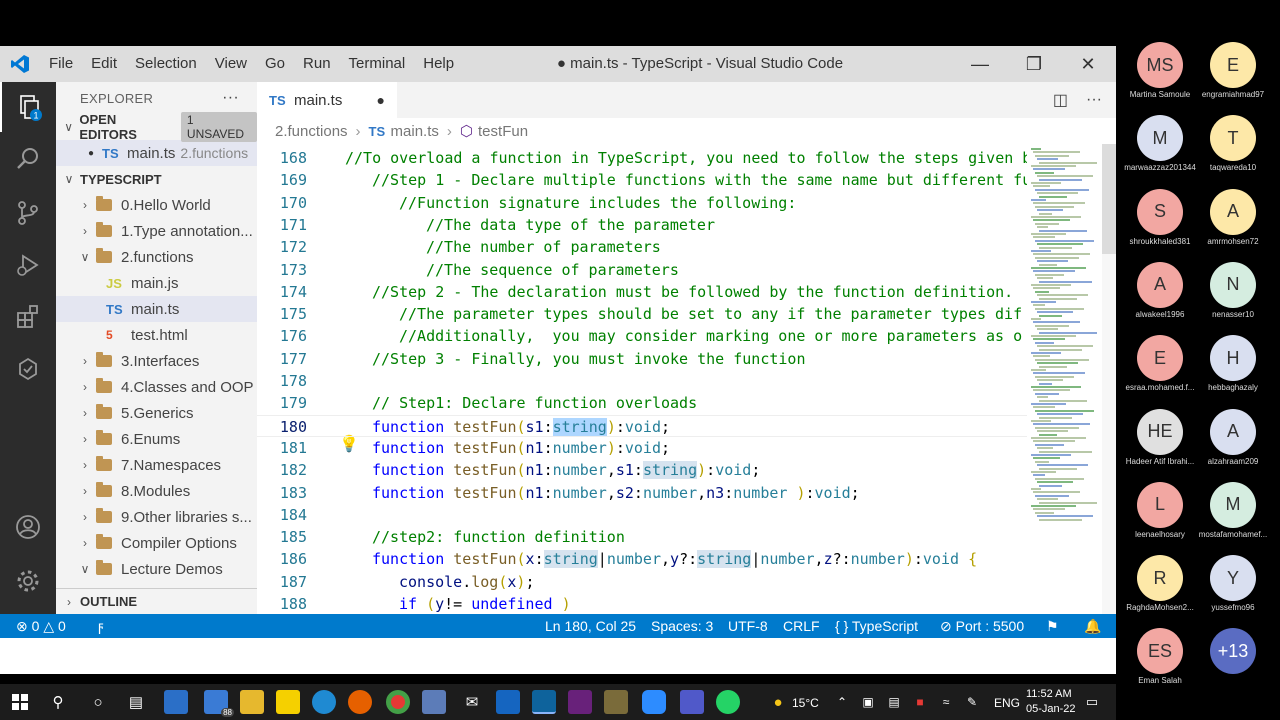 The width and height of the screenshot is (1280, 720). What do you see at coordinates (682, 626) in the screenshot?
I see `indentation: Spaces: 3` at bounding box center [682, 626].